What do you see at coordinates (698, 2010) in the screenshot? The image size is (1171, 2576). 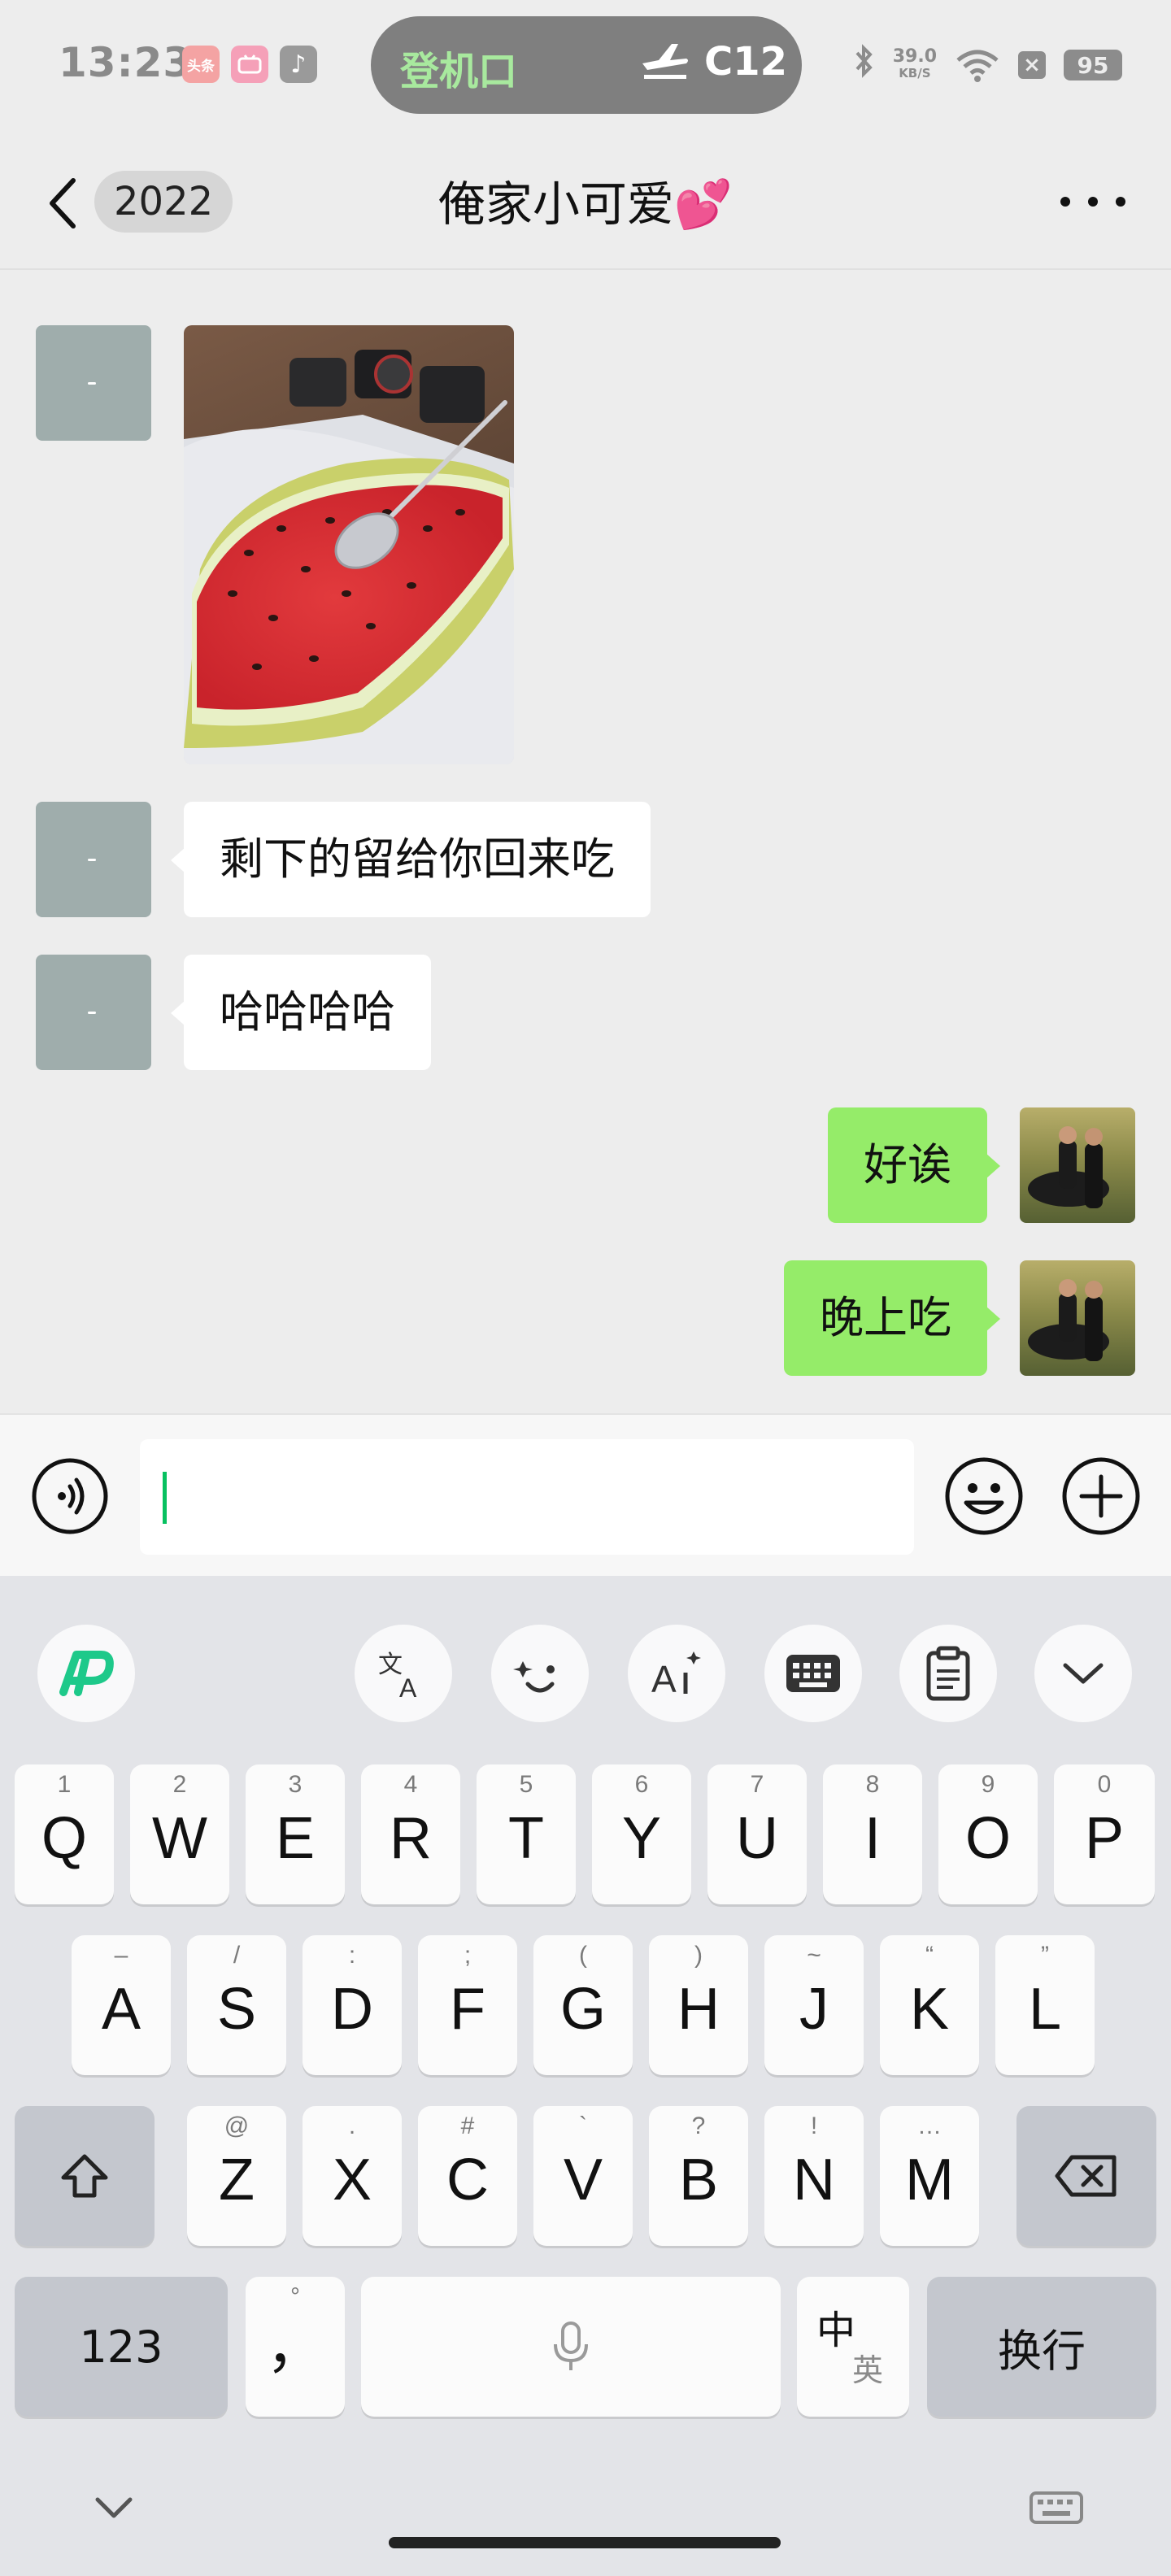 I see `key-main: H` at bounding box center [698, 2010].